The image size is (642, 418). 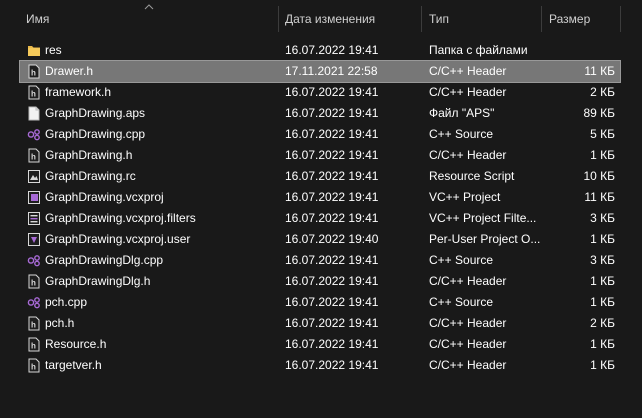 What do you see at coordinates (73, 365) in the screenshot?
I see `file-name: targetver.h` at bounding box center [73, 365].